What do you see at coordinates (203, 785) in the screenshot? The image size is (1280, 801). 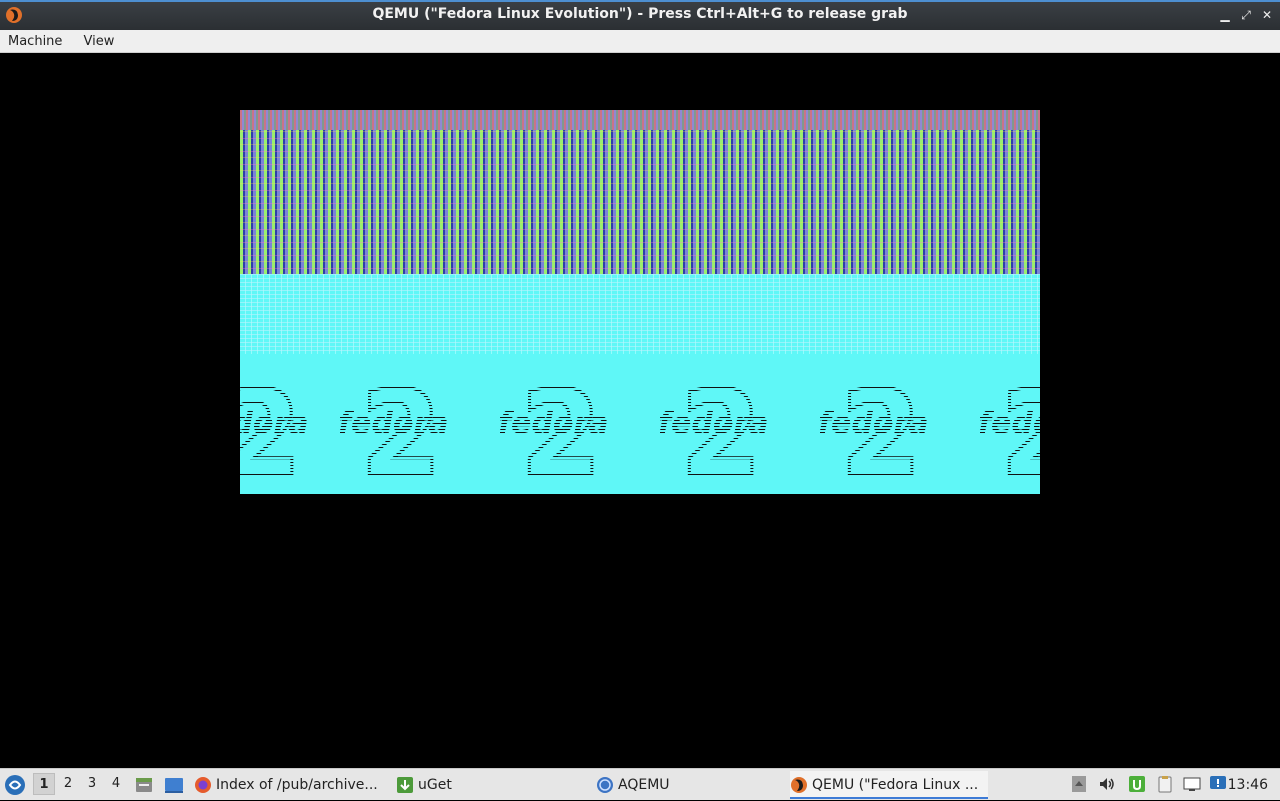 I see `firefox-icon` at bounding box center [203, 785].